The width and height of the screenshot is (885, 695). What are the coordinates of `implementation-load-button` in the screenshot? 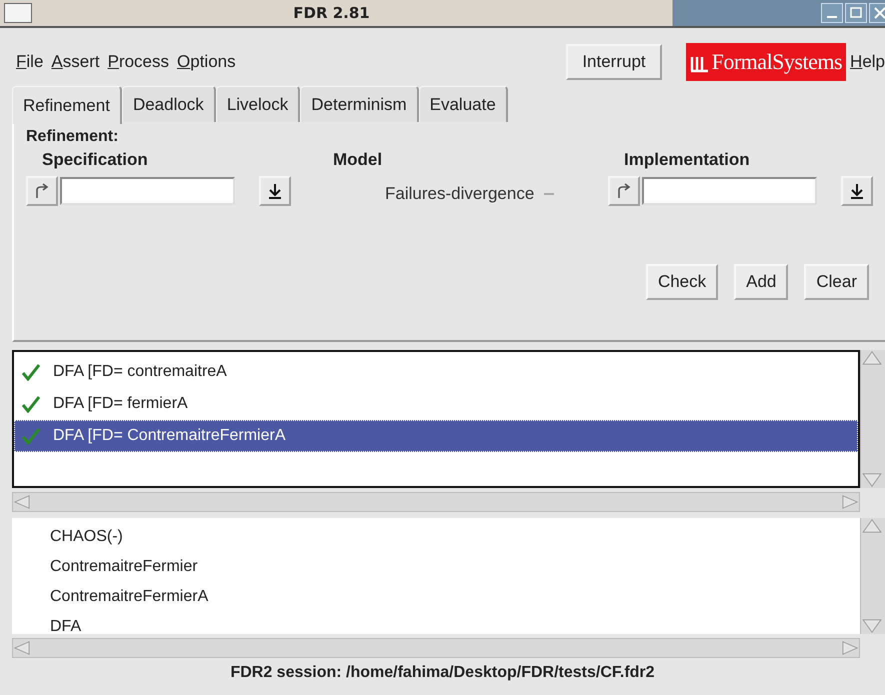 It's located at (624, 191).